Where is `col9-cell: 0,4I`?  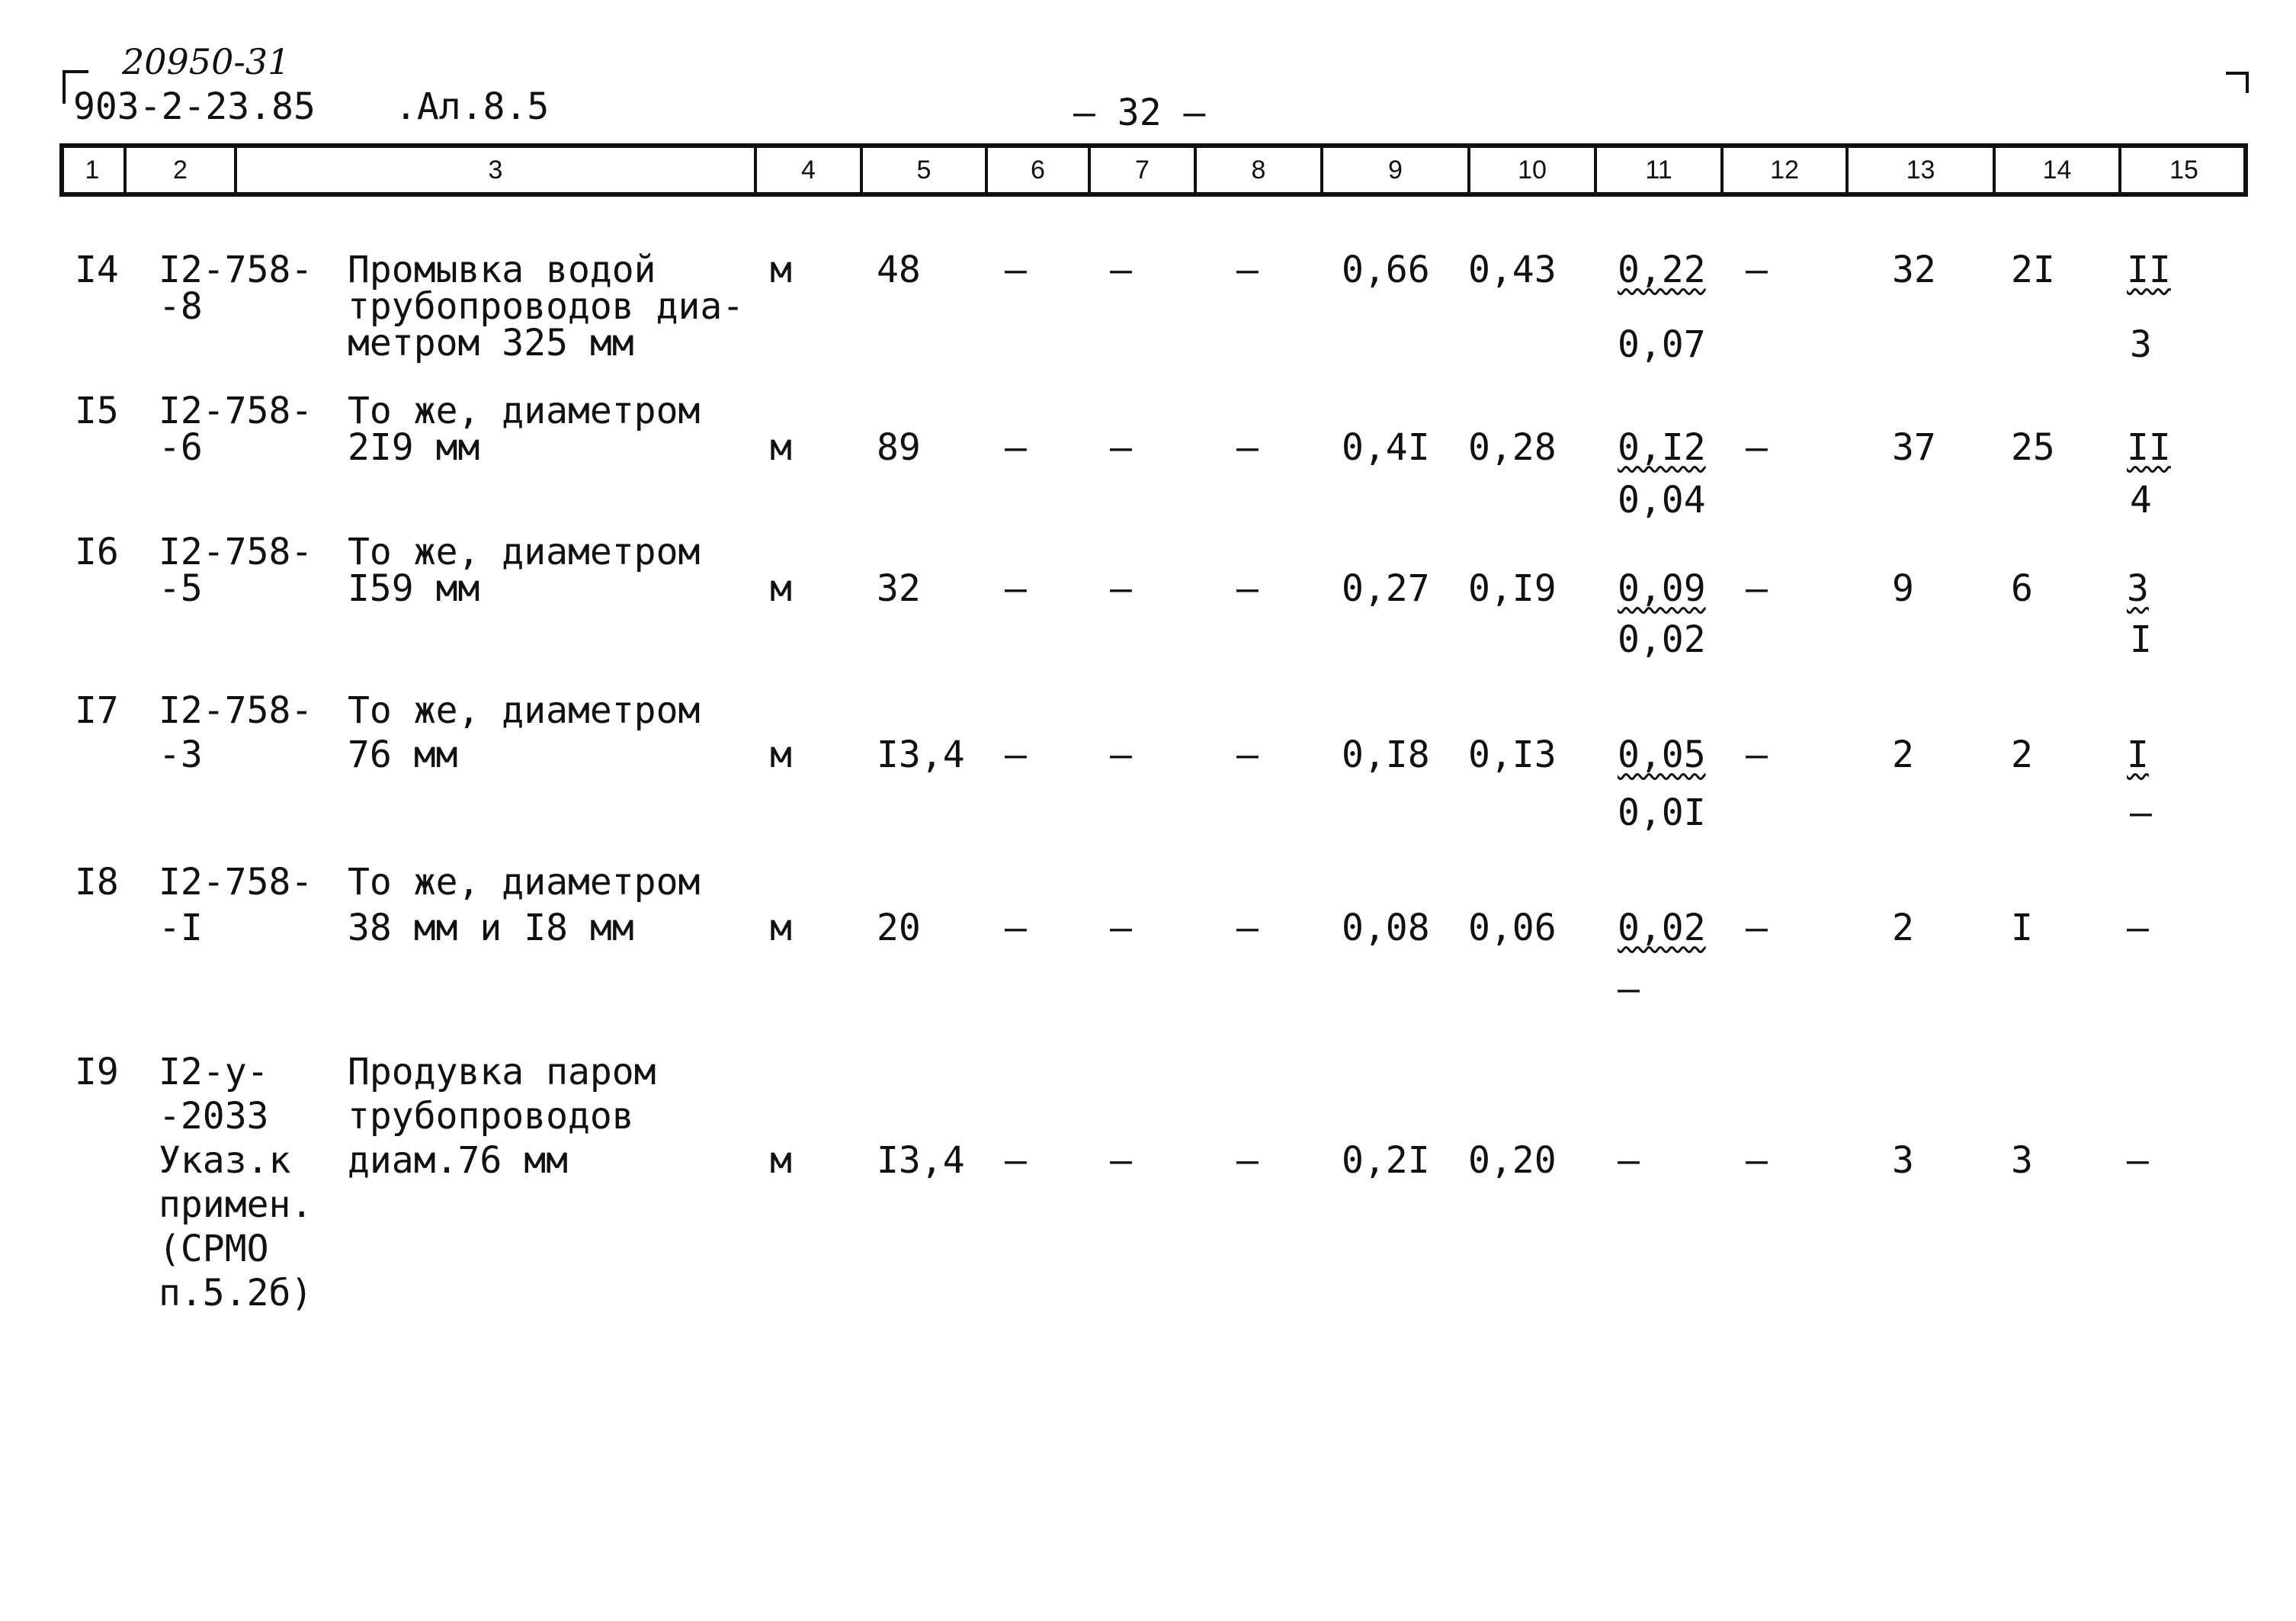
col9-cell: 0,4I is located at coordinates (1386, 447).